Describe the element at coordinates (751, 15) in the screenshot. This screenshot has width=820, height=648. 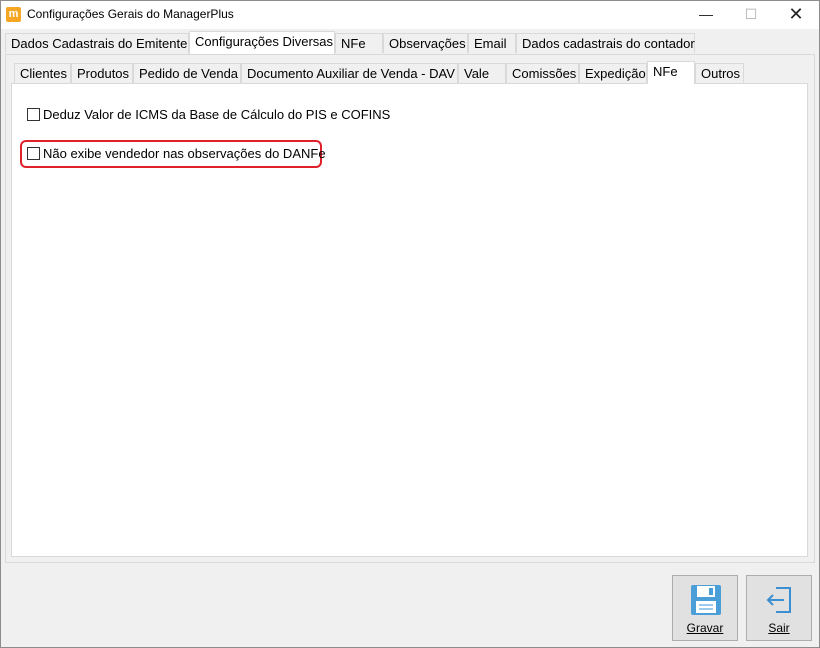
I see `maximize-button: ☐` at that location.